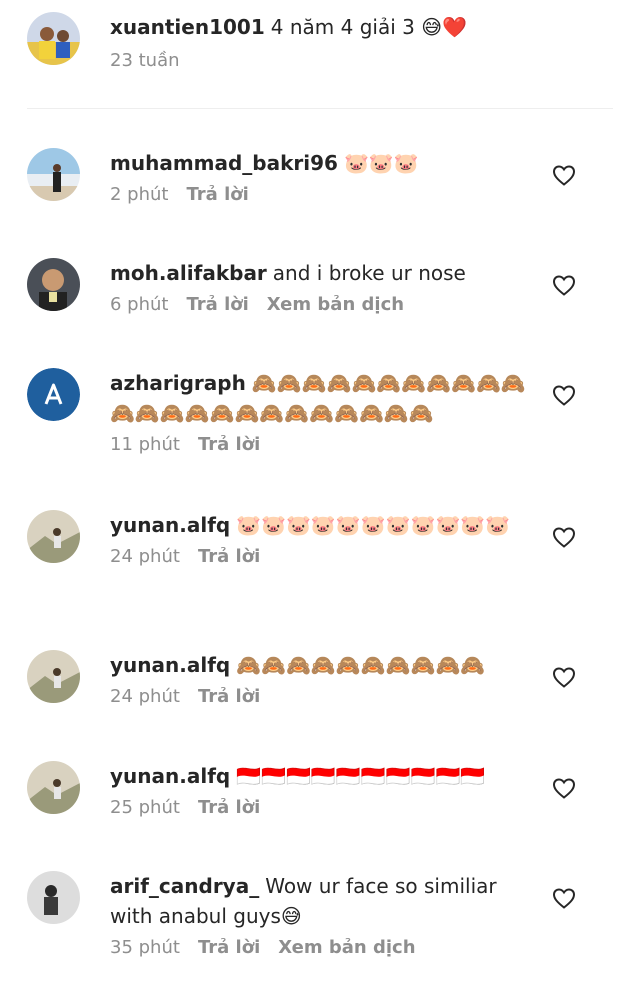 This screenshot has width=640, height=985. Describe the element at coordinates (188, 273) in the screenshot. I see `comment-username: moh.alifakbar` at that location.